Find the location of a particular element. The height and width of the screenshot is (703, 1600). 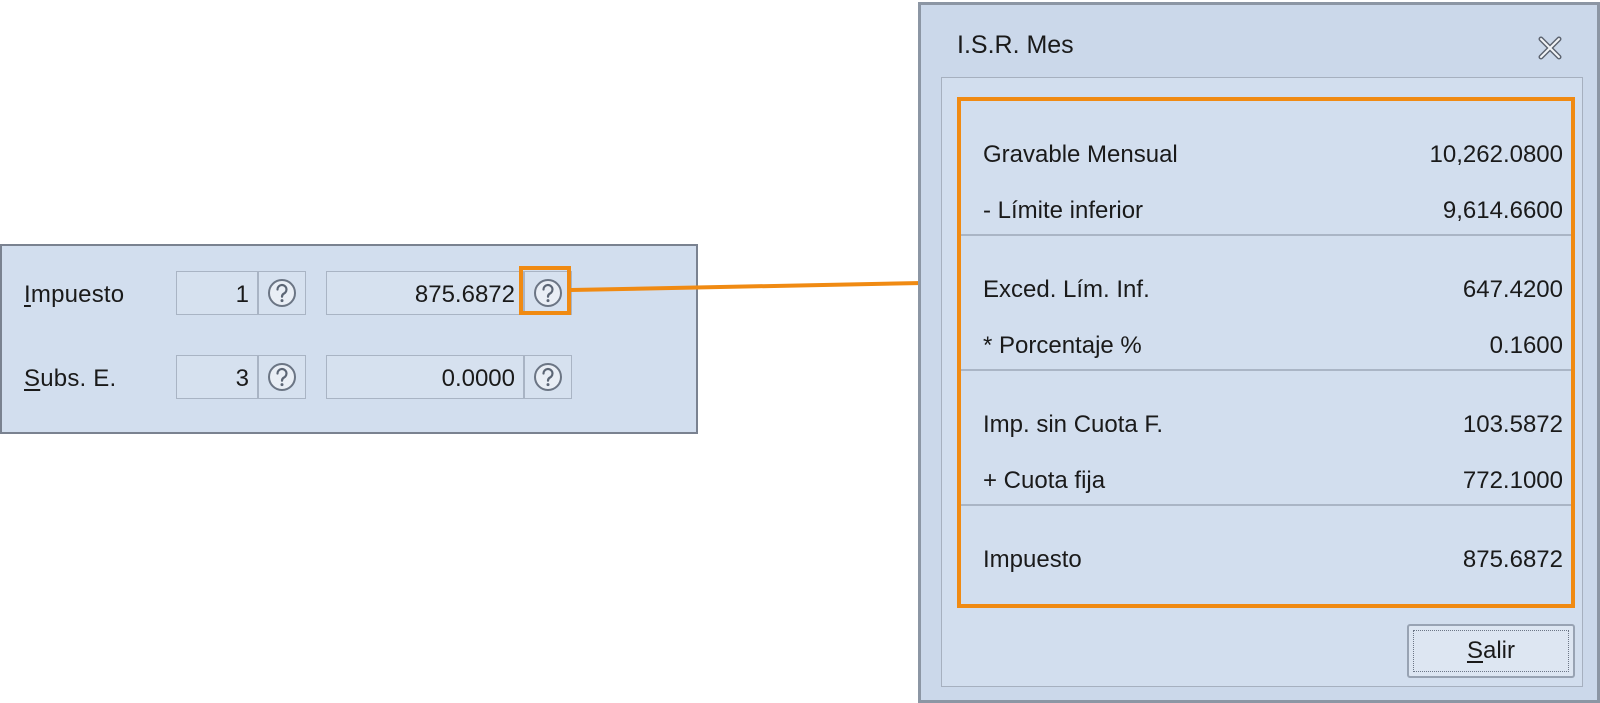

limite-inferior-value: 9,614.6600 is located at coordinates (1502, 210).